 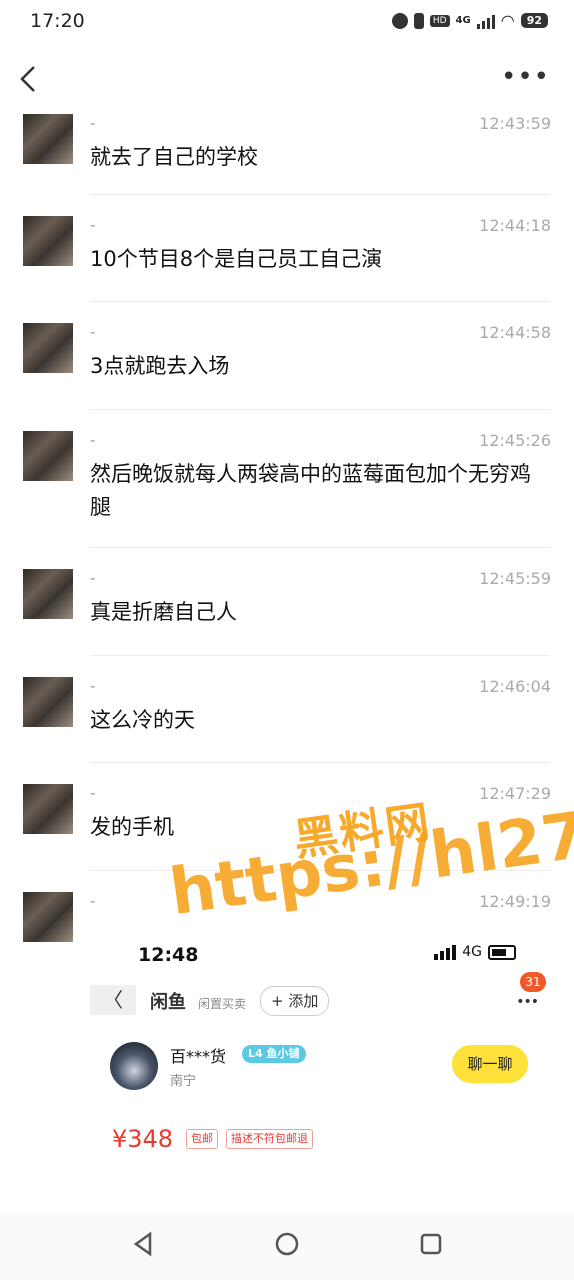 I want to click on embedded-seller-level: L4 鱼小铺, so click(x=274, y=1054).